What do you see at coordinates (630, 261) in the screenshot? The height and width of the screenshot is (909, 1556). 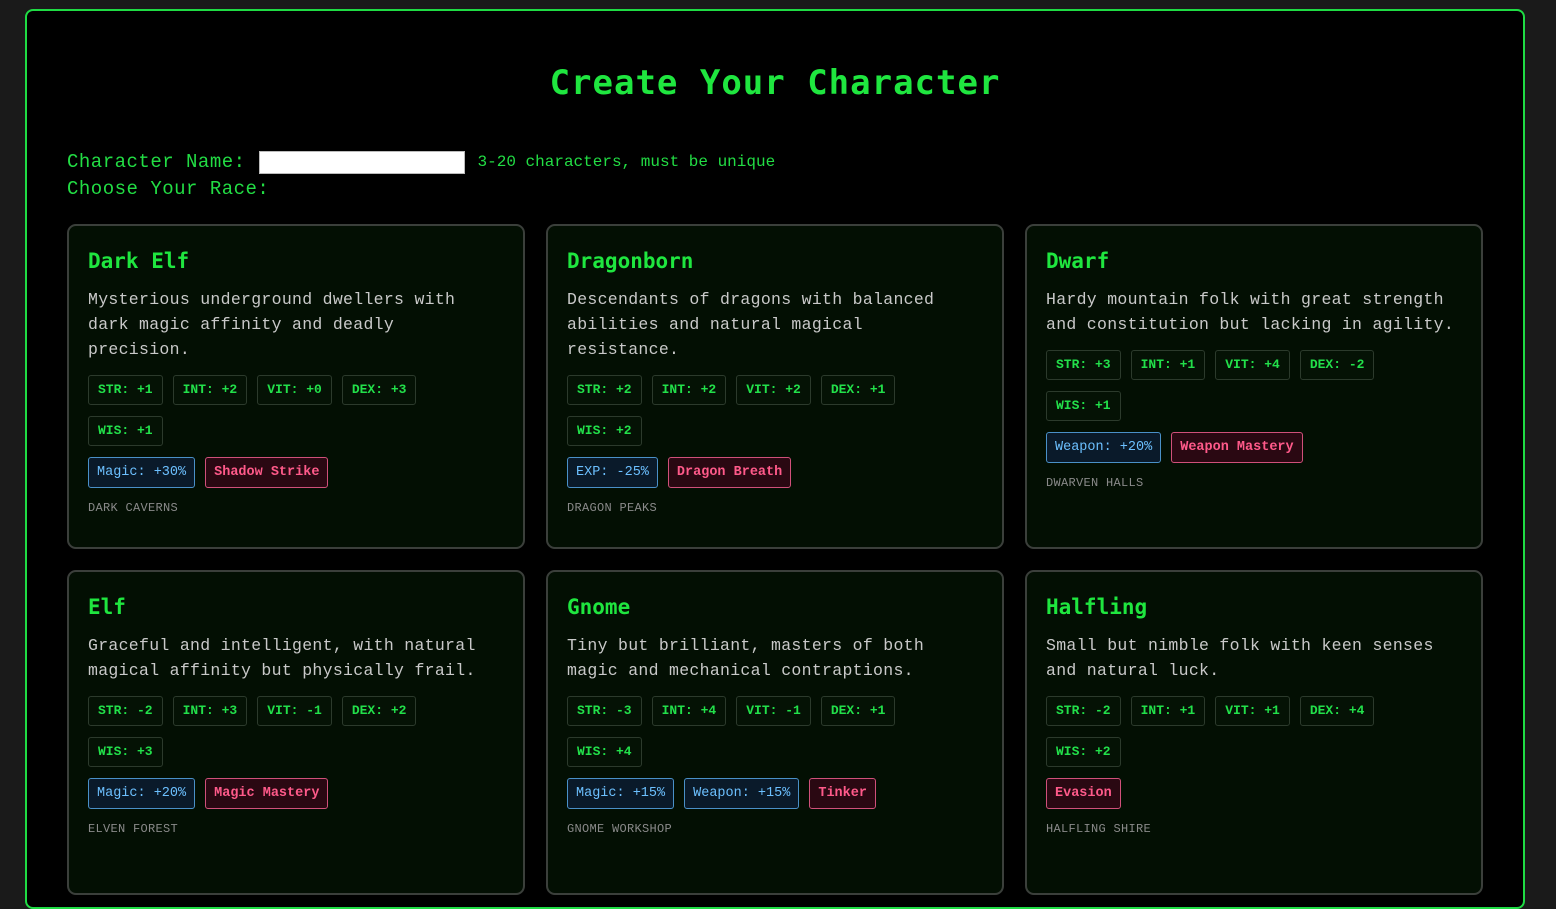 I see `race-name: Dragonborn` at bounding box center [630, 261].